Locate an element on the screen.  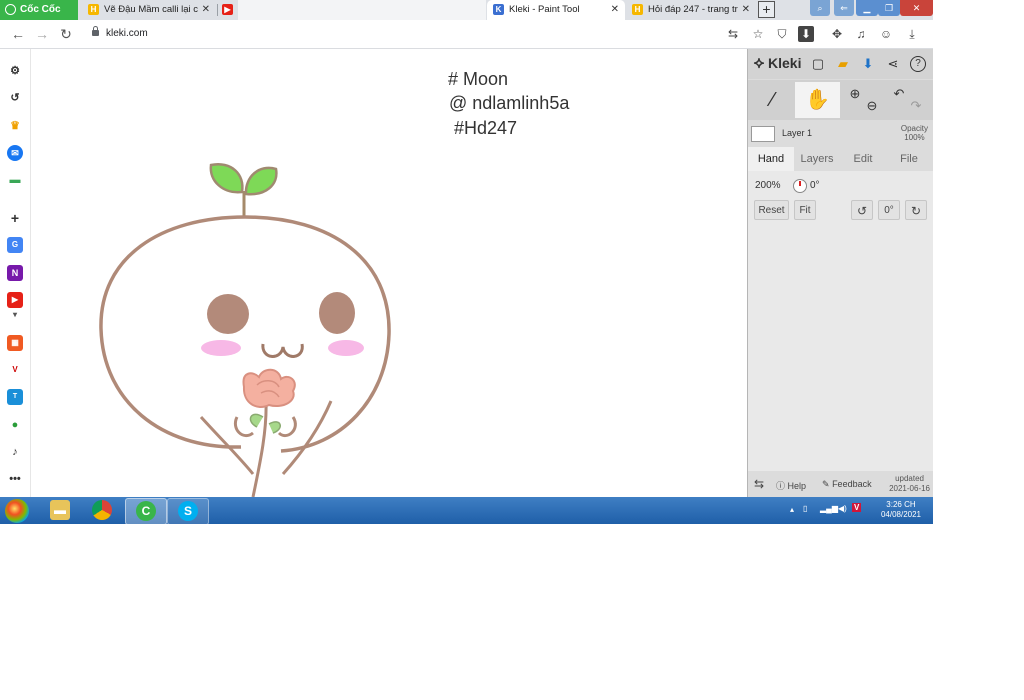
rose-flower is located at coordinates (269, 388).